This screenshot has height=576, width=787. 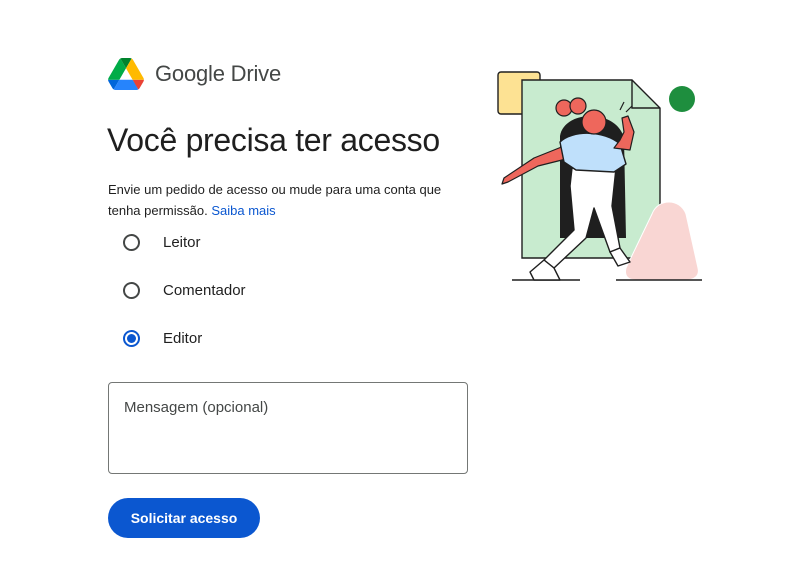 What do you see at coordinates (599, 176) in the screenshot?
I see `person-walking-through-document-illustration-icon` at bounding box center [599, 176].